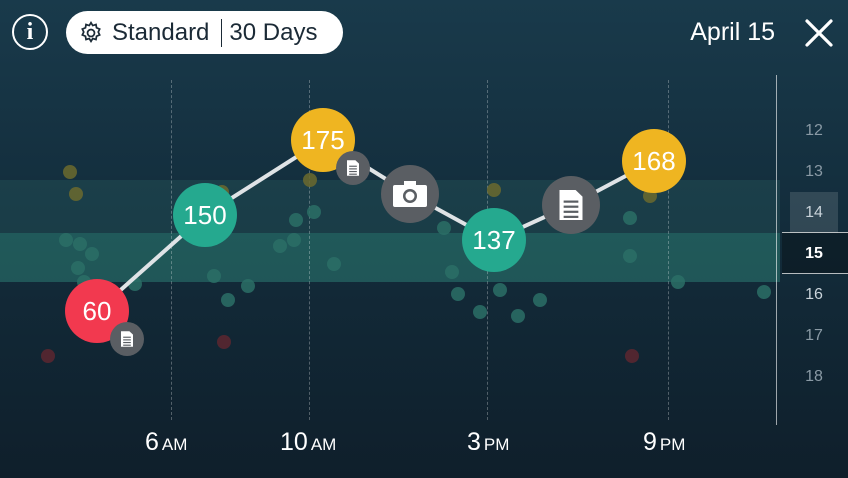 This screenshot has width=848, height=478. What do you see at coordinates (273, 32) in the screenshot?
I see `filter-period-label: 30 Days` at bounding box center [273, 32].